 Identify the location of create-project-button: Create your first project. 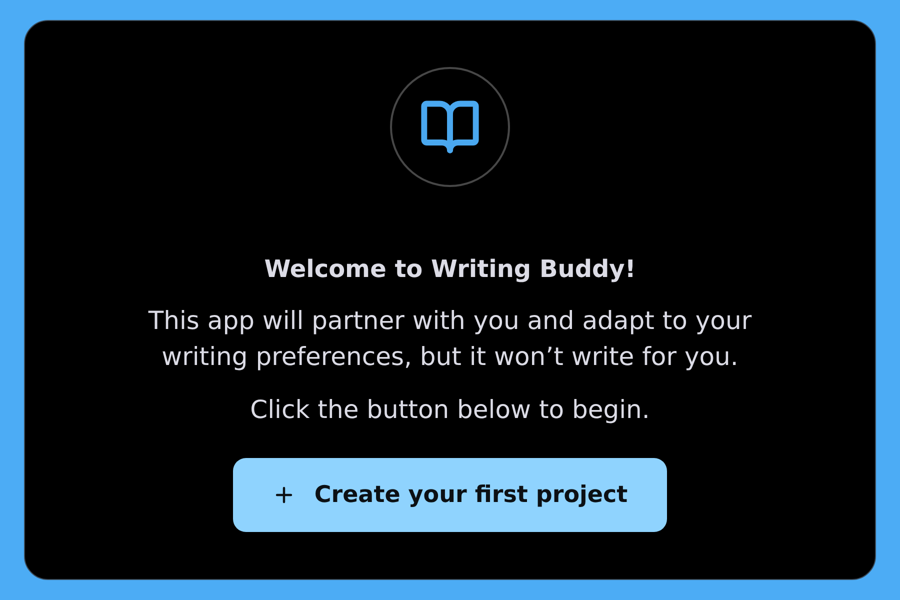
(450, 495).